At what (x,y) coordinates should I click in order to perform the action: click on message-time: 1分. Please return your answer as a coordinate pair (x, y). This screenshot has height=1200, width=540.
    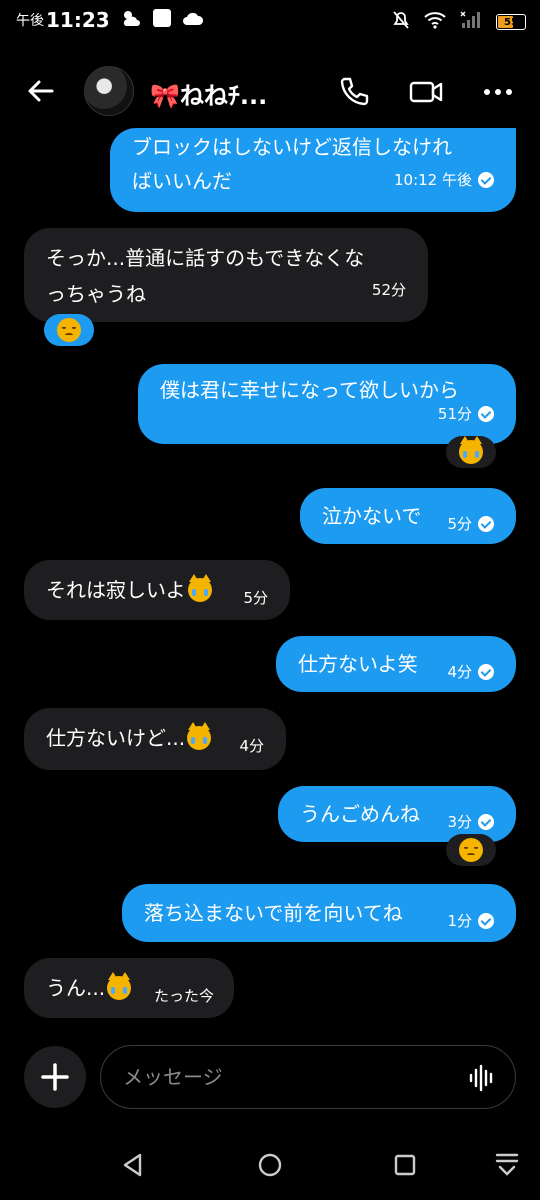
    Looking at the image, I should click on (459, 921).